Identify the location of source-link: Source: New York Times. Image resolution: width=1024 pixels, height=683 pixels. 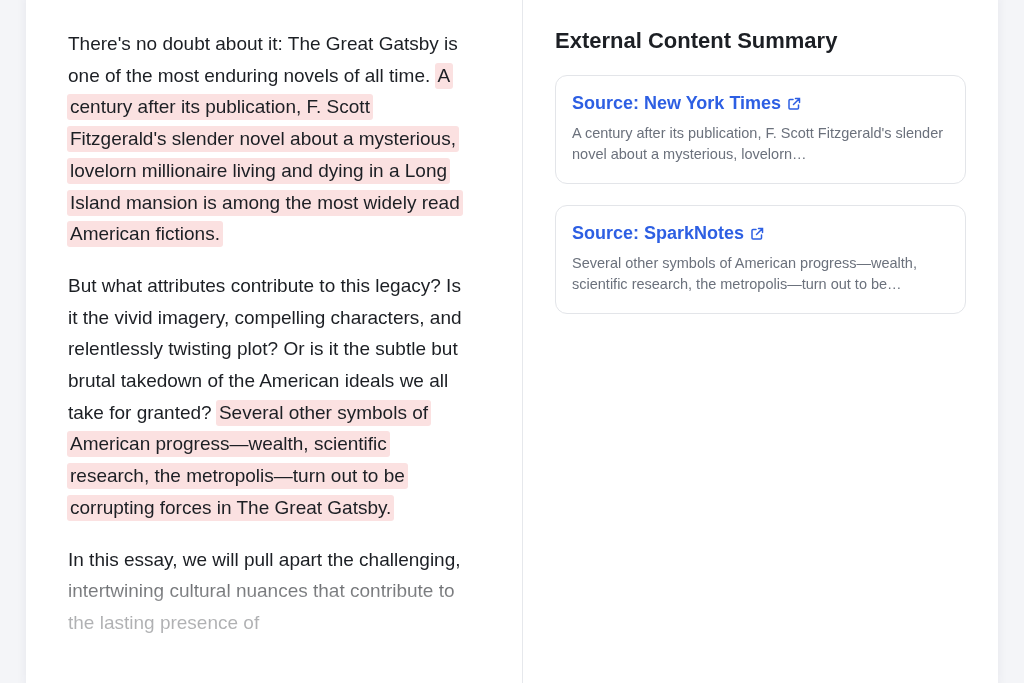
(687, 103).